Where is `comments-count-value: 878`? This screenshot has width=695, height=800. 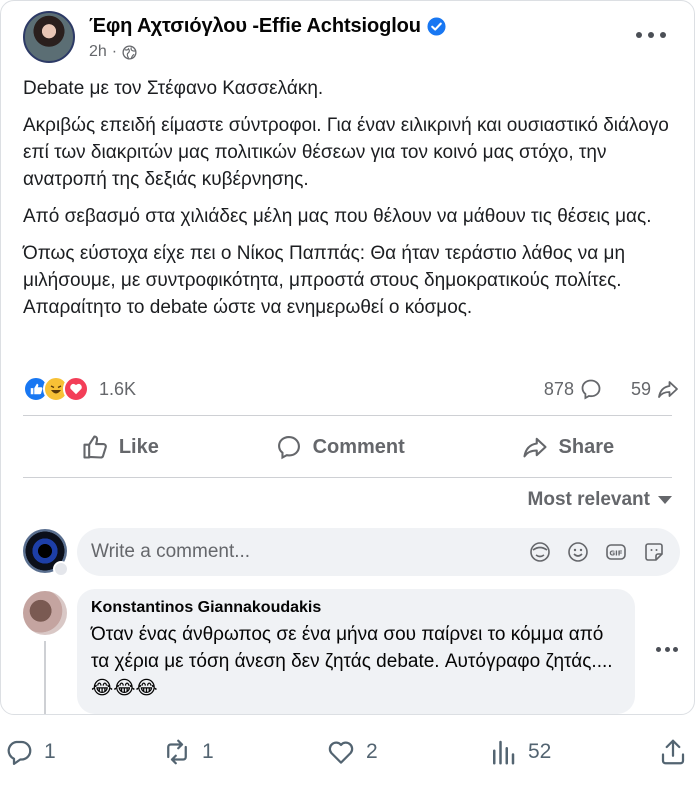 comments-count-value: 878 is located at coordinates (558, 388).